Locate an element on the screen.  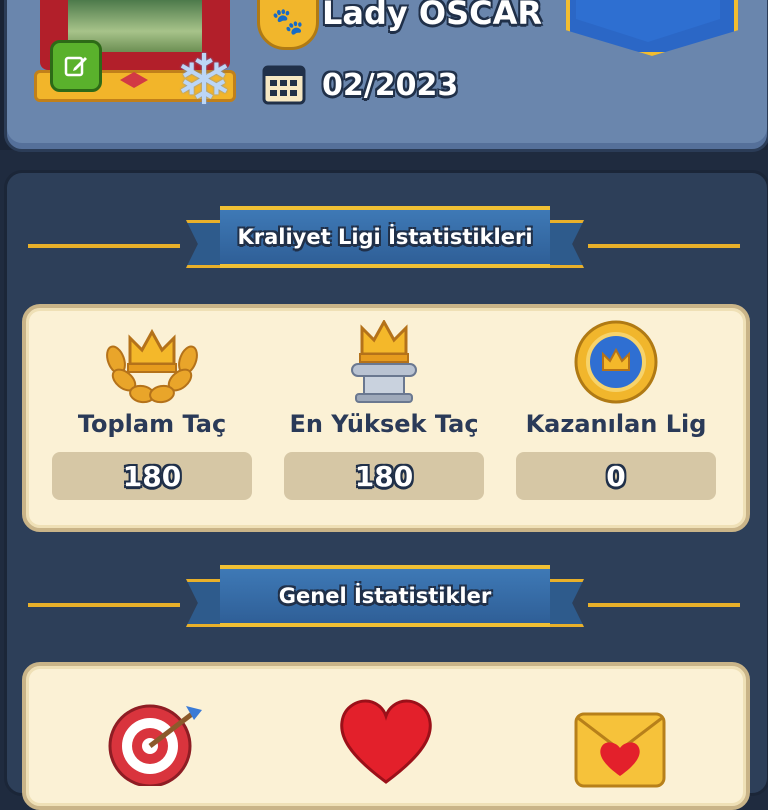
target-icon is located at coordinates (155, 745).